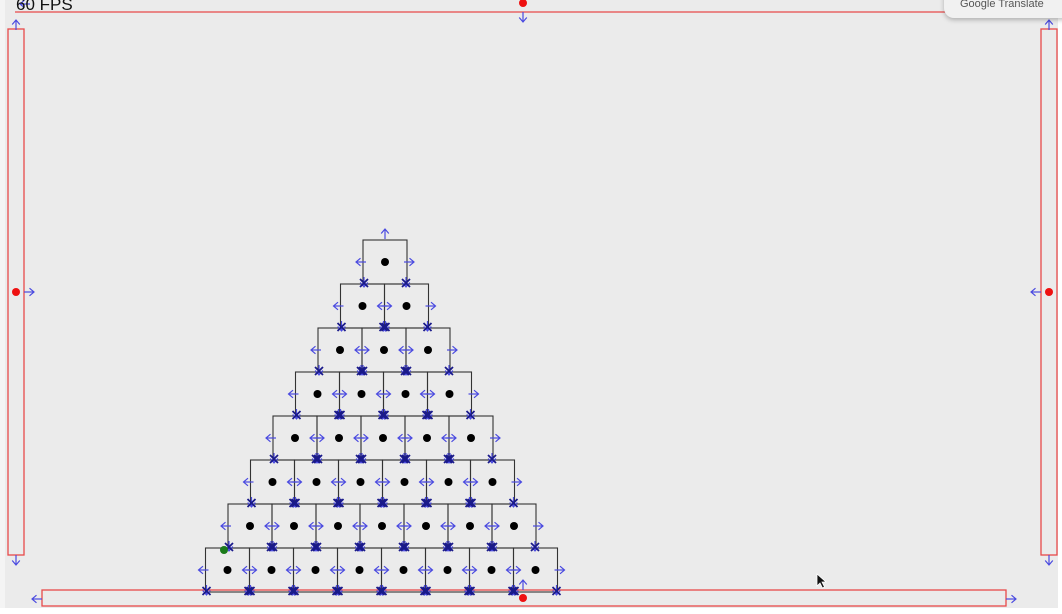 Image resolution: width=1062 pixels, height=614 pixels. What do you see at coordinates (531, 611) in the screenshot?
I see `viewport-bottom-edge` at bounding box center [531, 611].